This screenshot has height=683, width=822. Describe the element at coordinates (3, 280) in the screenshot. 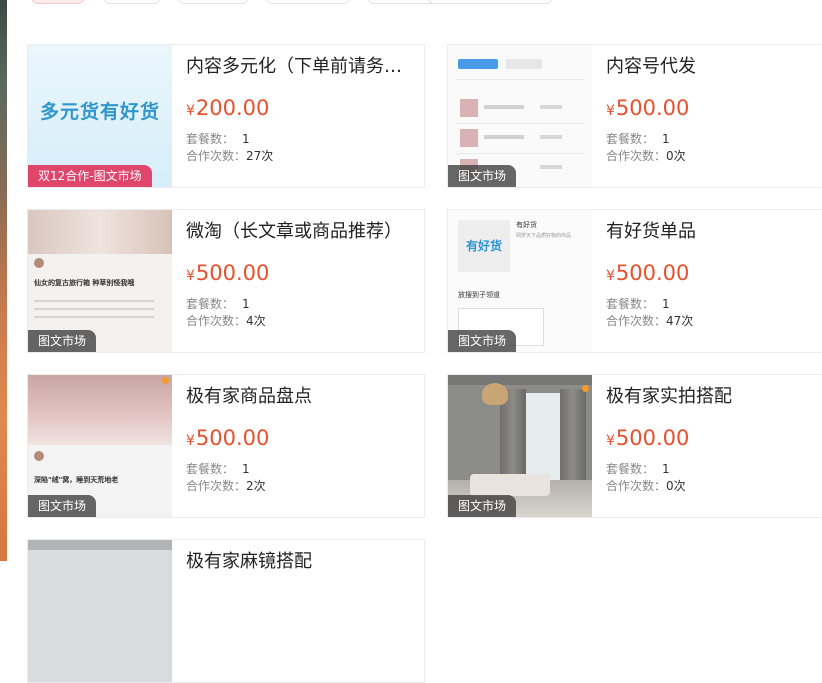

I see `left-edge-image-strip` at that location.